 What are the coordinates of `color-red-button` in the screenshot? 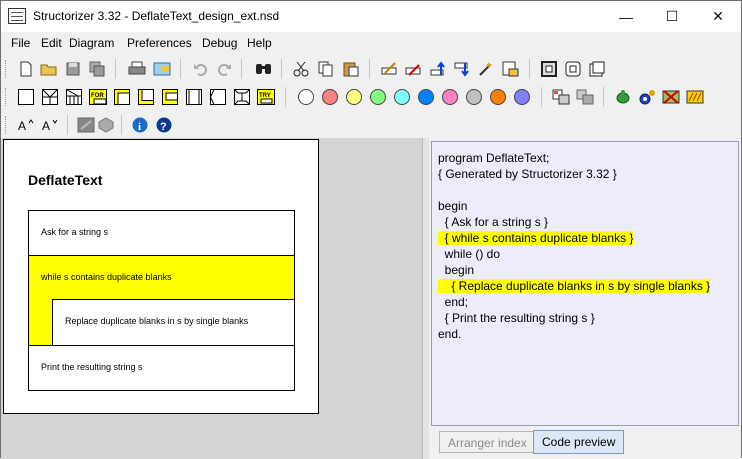 It's located at (330, 97).